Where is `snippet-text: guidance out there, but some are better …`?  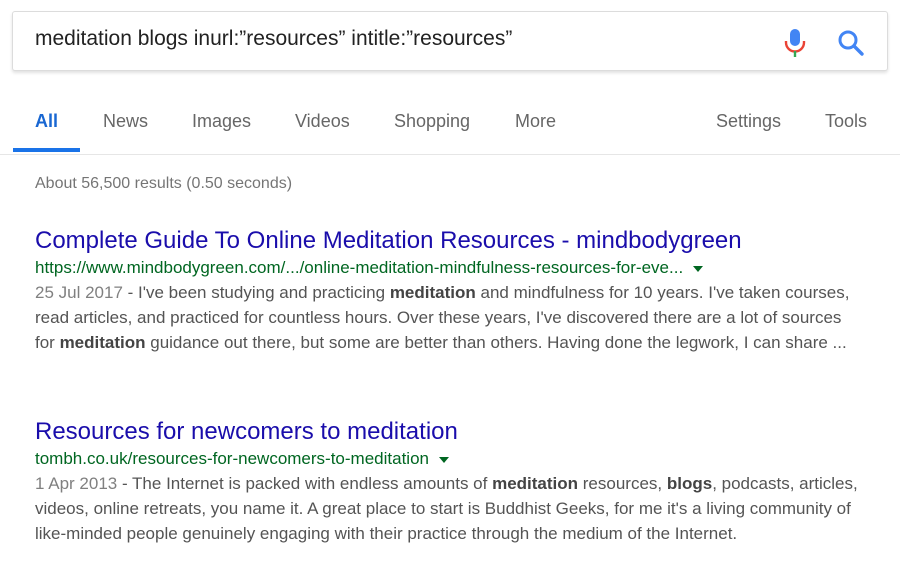
snippet-text: guidance out there, but some are better … is located at coordinates (496, 342).